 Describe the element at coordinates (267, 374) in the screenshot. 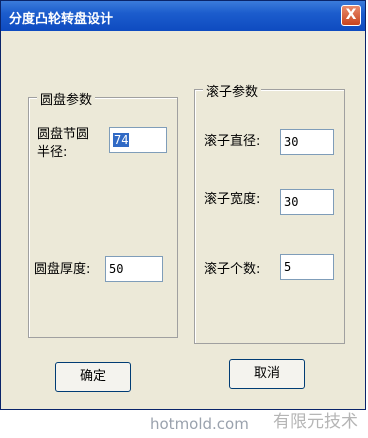

I see `cancel-button: 取消` at that location.